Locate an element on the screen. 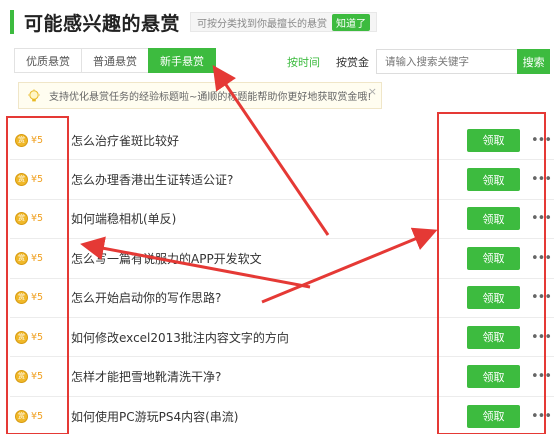 This screenshot has width=554, height=434. tip-ok-button: 知道了 is located at coordinates (351, 22).